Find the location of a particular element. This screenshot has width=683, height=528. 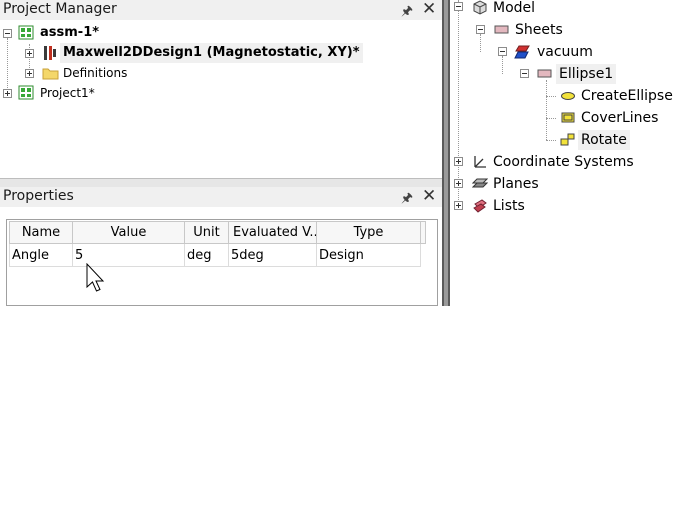

column-header-unit: Unit is located at coordinates (206, 232).